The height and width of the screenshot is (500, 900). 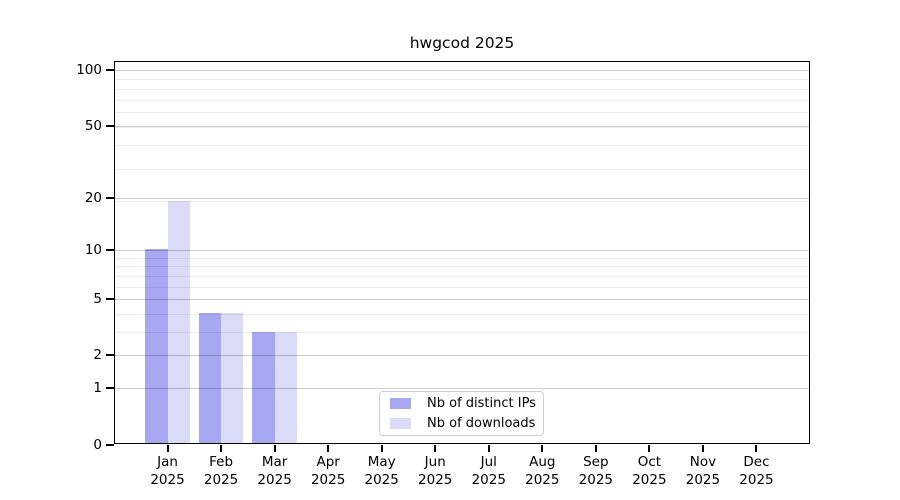 I want to click on bar-jan-downloads, so click(x=178, y=322).